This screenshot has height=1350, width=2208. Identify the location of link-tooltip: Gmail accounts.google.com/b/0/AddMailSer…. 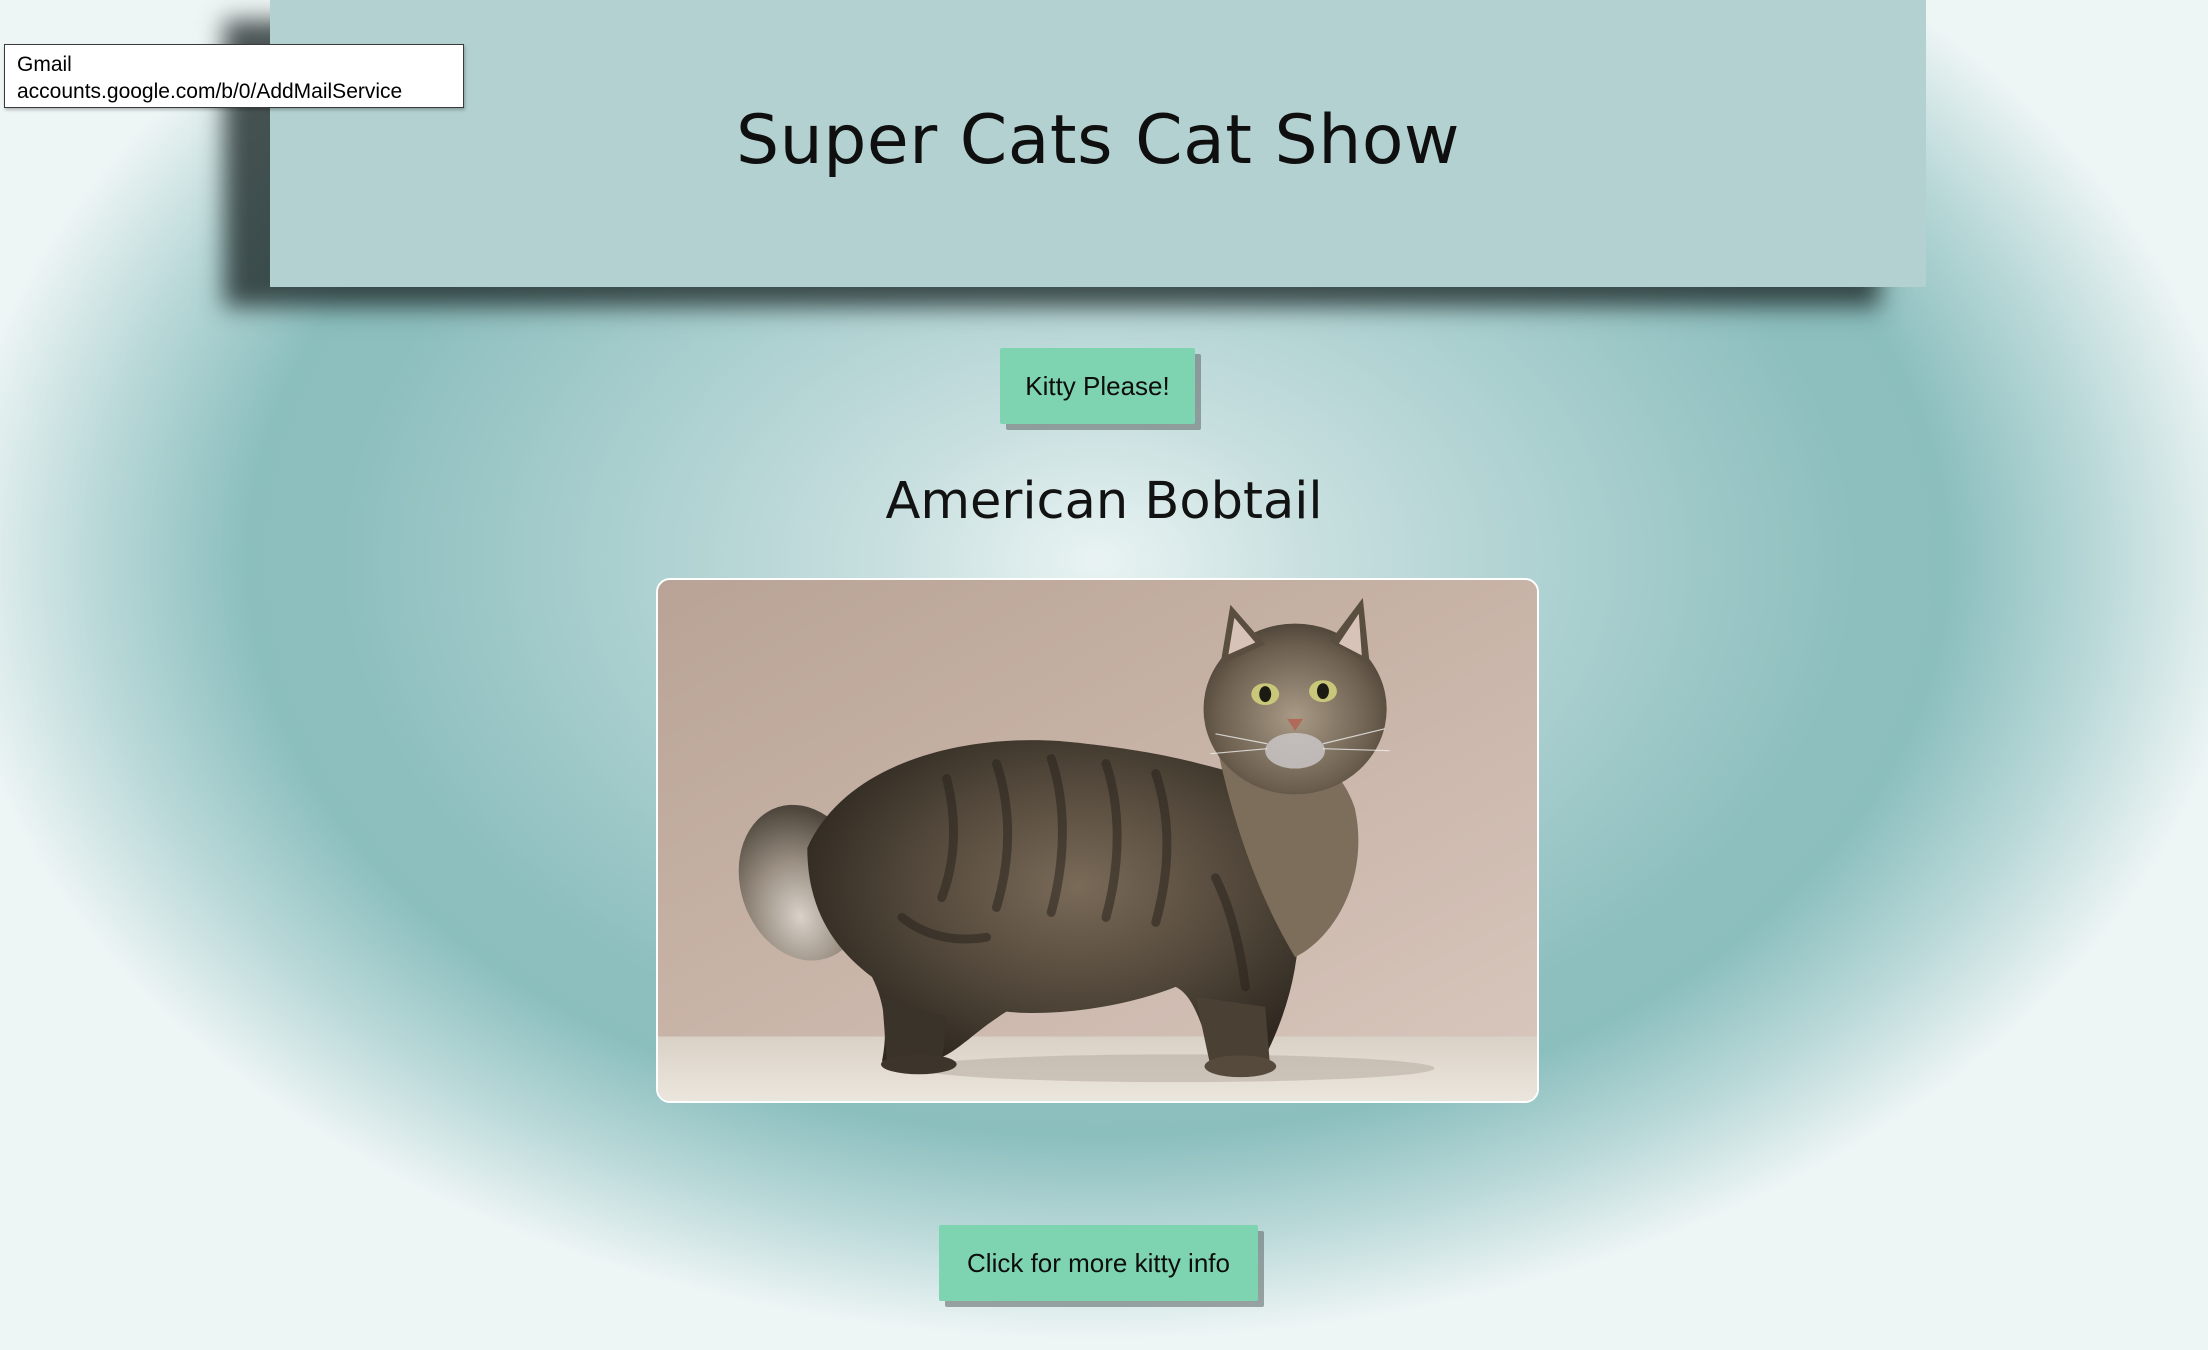
(234, 76).